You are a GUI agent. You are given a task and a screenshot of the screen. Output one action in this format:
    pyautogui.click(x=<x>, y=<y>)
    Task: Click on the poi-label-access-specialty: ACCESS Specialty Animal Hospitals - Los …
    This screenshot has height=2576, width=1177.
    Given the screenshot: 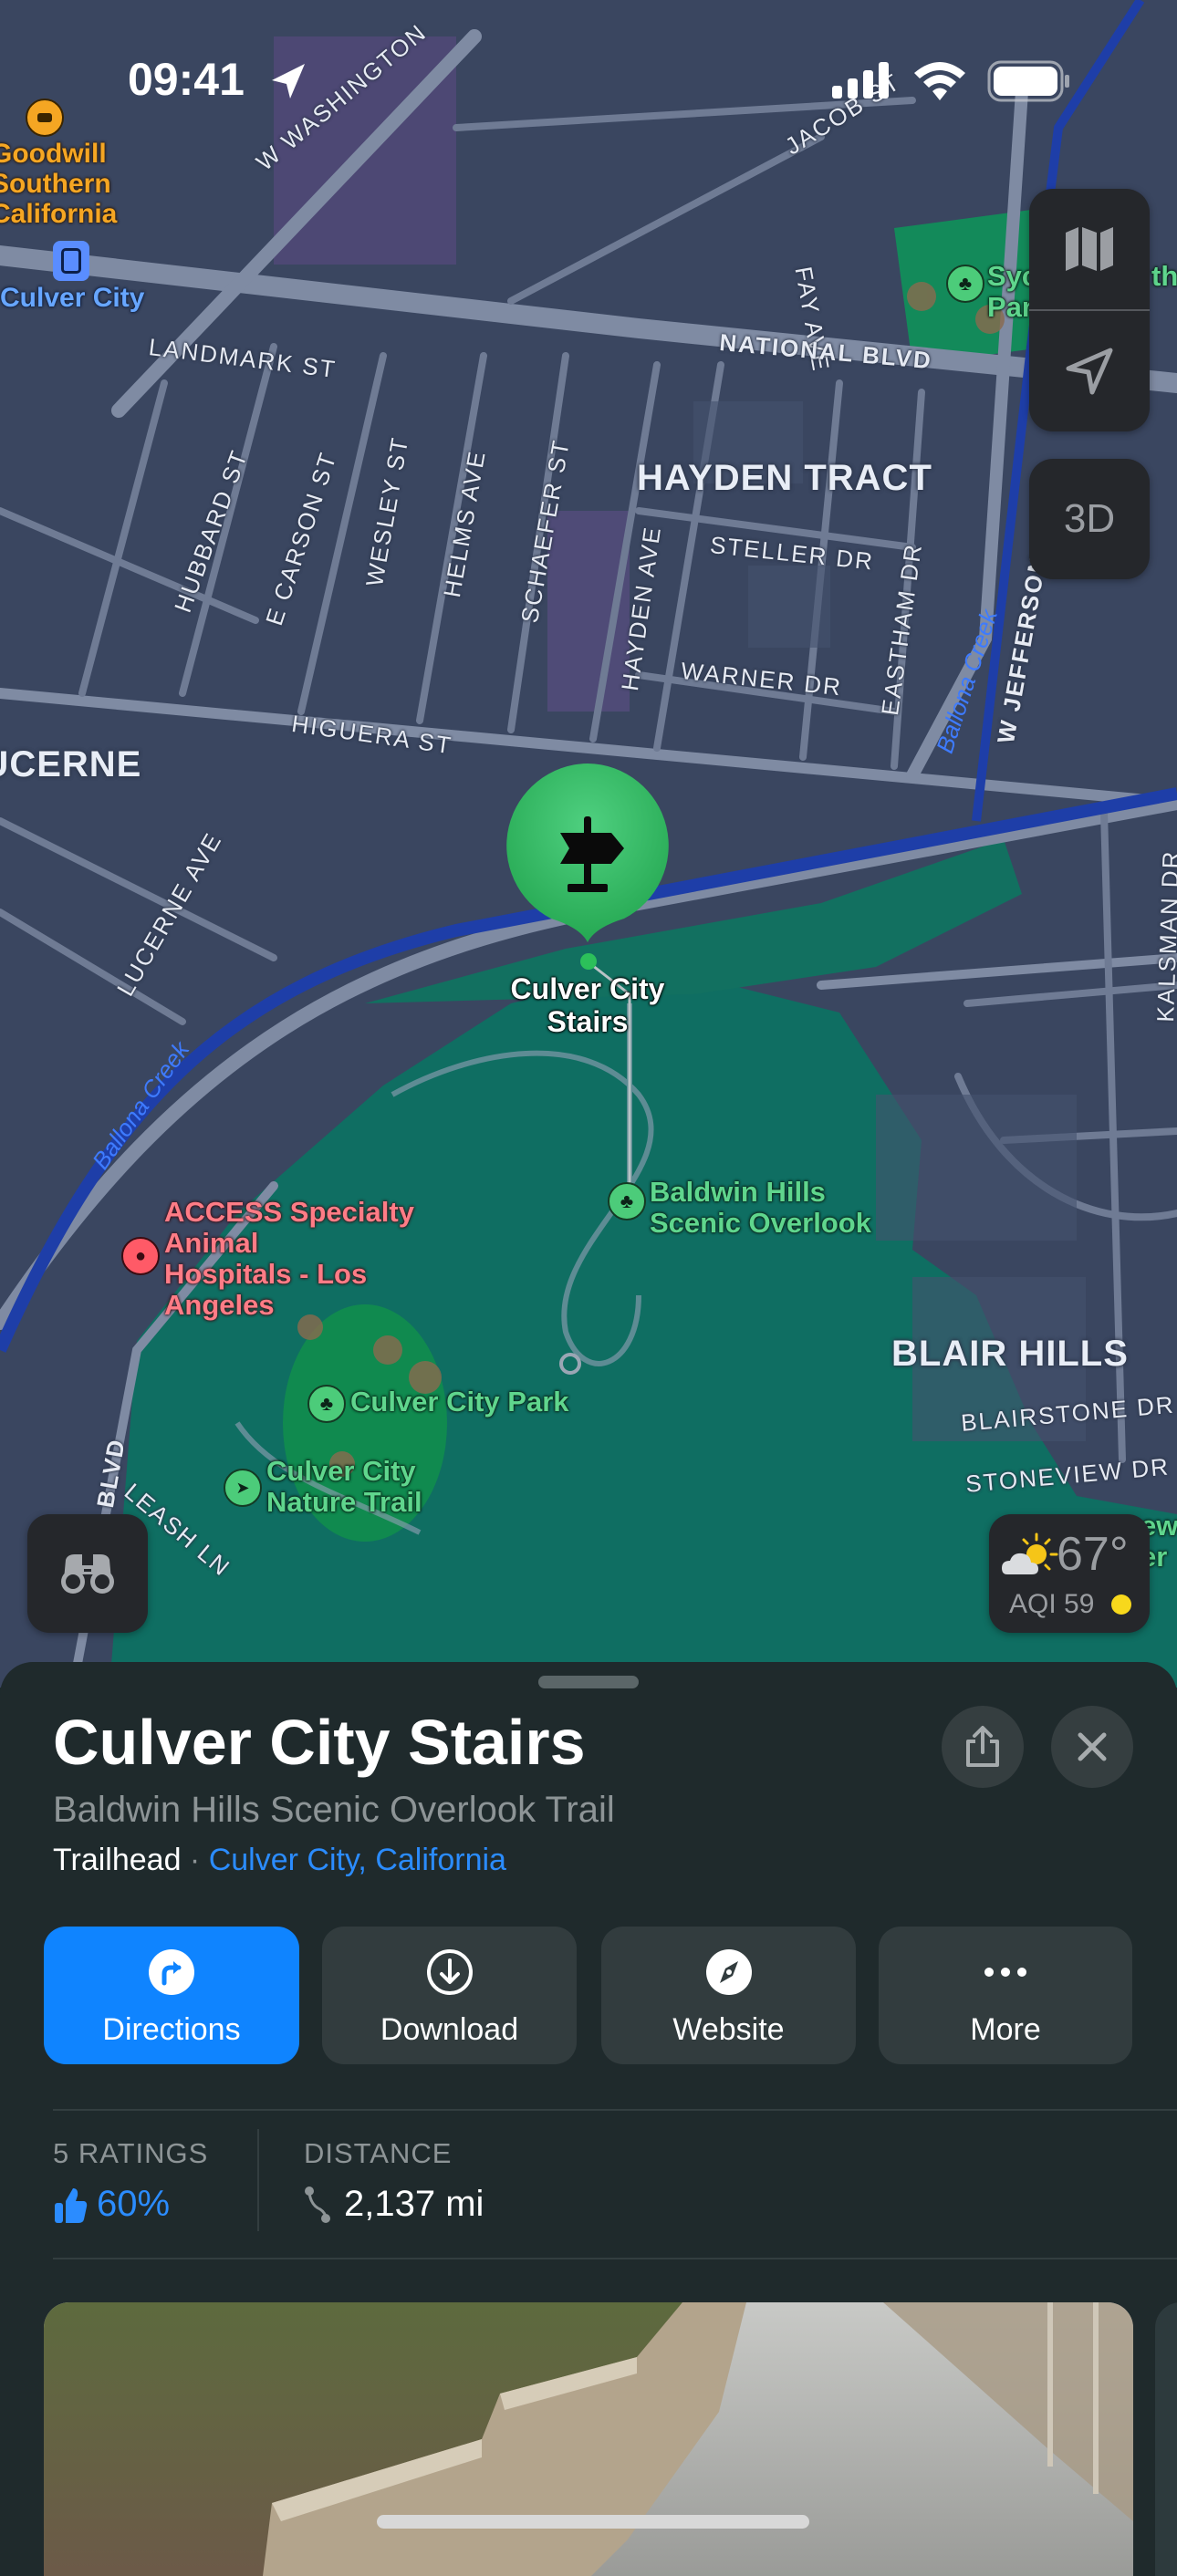 What is the action you would take?
    pyautogui.click(x=289, y=1259)
    